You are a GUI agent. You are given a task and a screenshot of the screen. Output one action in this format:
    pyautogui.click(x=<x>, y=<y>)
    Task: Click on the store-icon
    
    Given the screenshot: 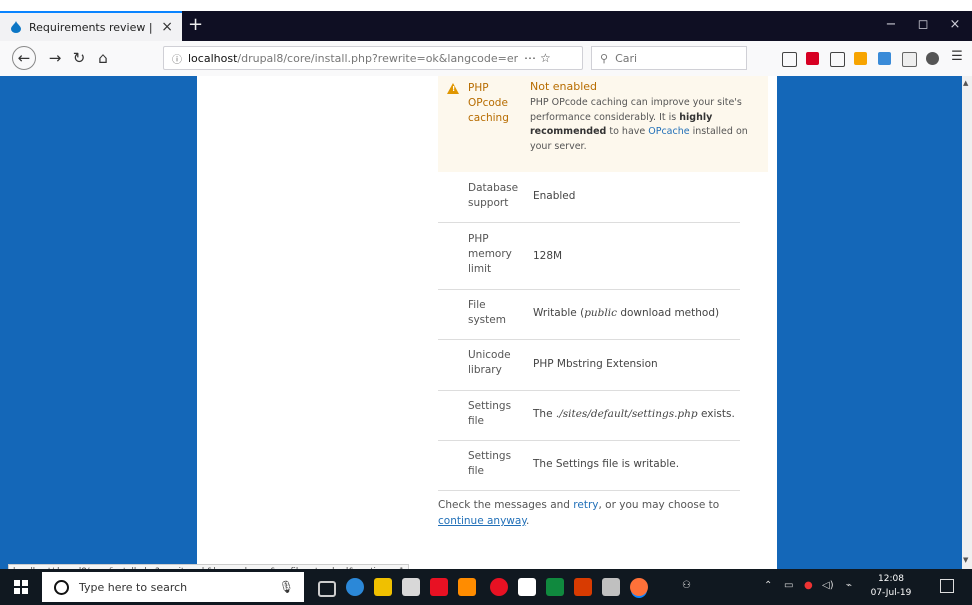 What is the action you would take?
    pyautogui.click(x=411, y=587)
    